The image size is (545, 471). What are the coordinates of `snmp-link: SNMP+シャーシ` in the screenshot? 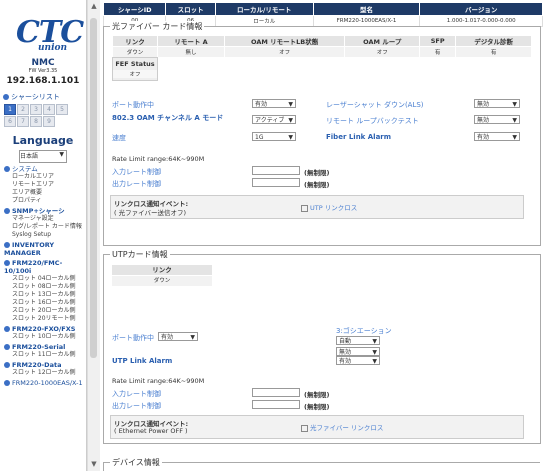 It's located at (45, 211).